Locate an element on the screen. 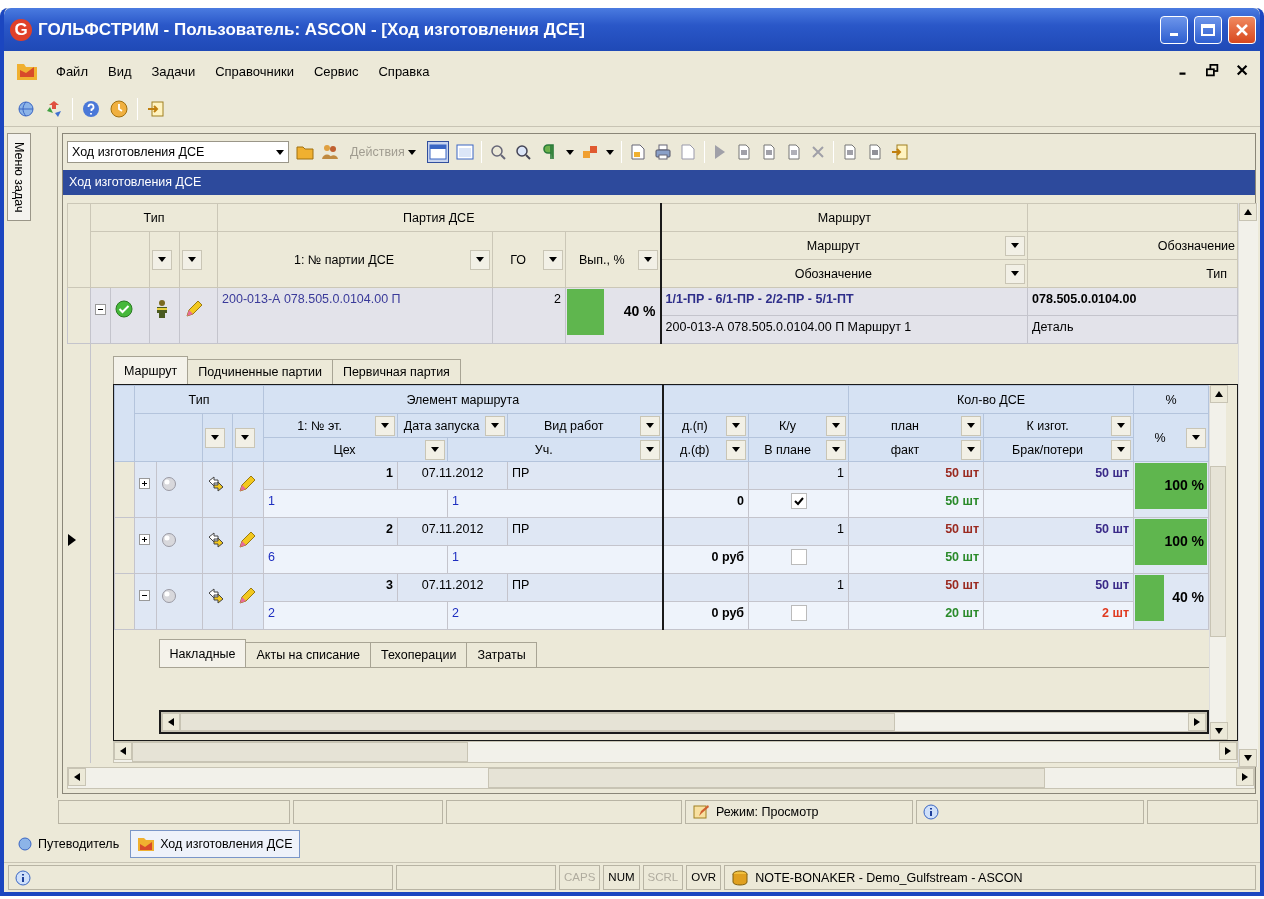 This screenshot has height=899, width=1264. column-header: % is located at coordinates (1171, 437).